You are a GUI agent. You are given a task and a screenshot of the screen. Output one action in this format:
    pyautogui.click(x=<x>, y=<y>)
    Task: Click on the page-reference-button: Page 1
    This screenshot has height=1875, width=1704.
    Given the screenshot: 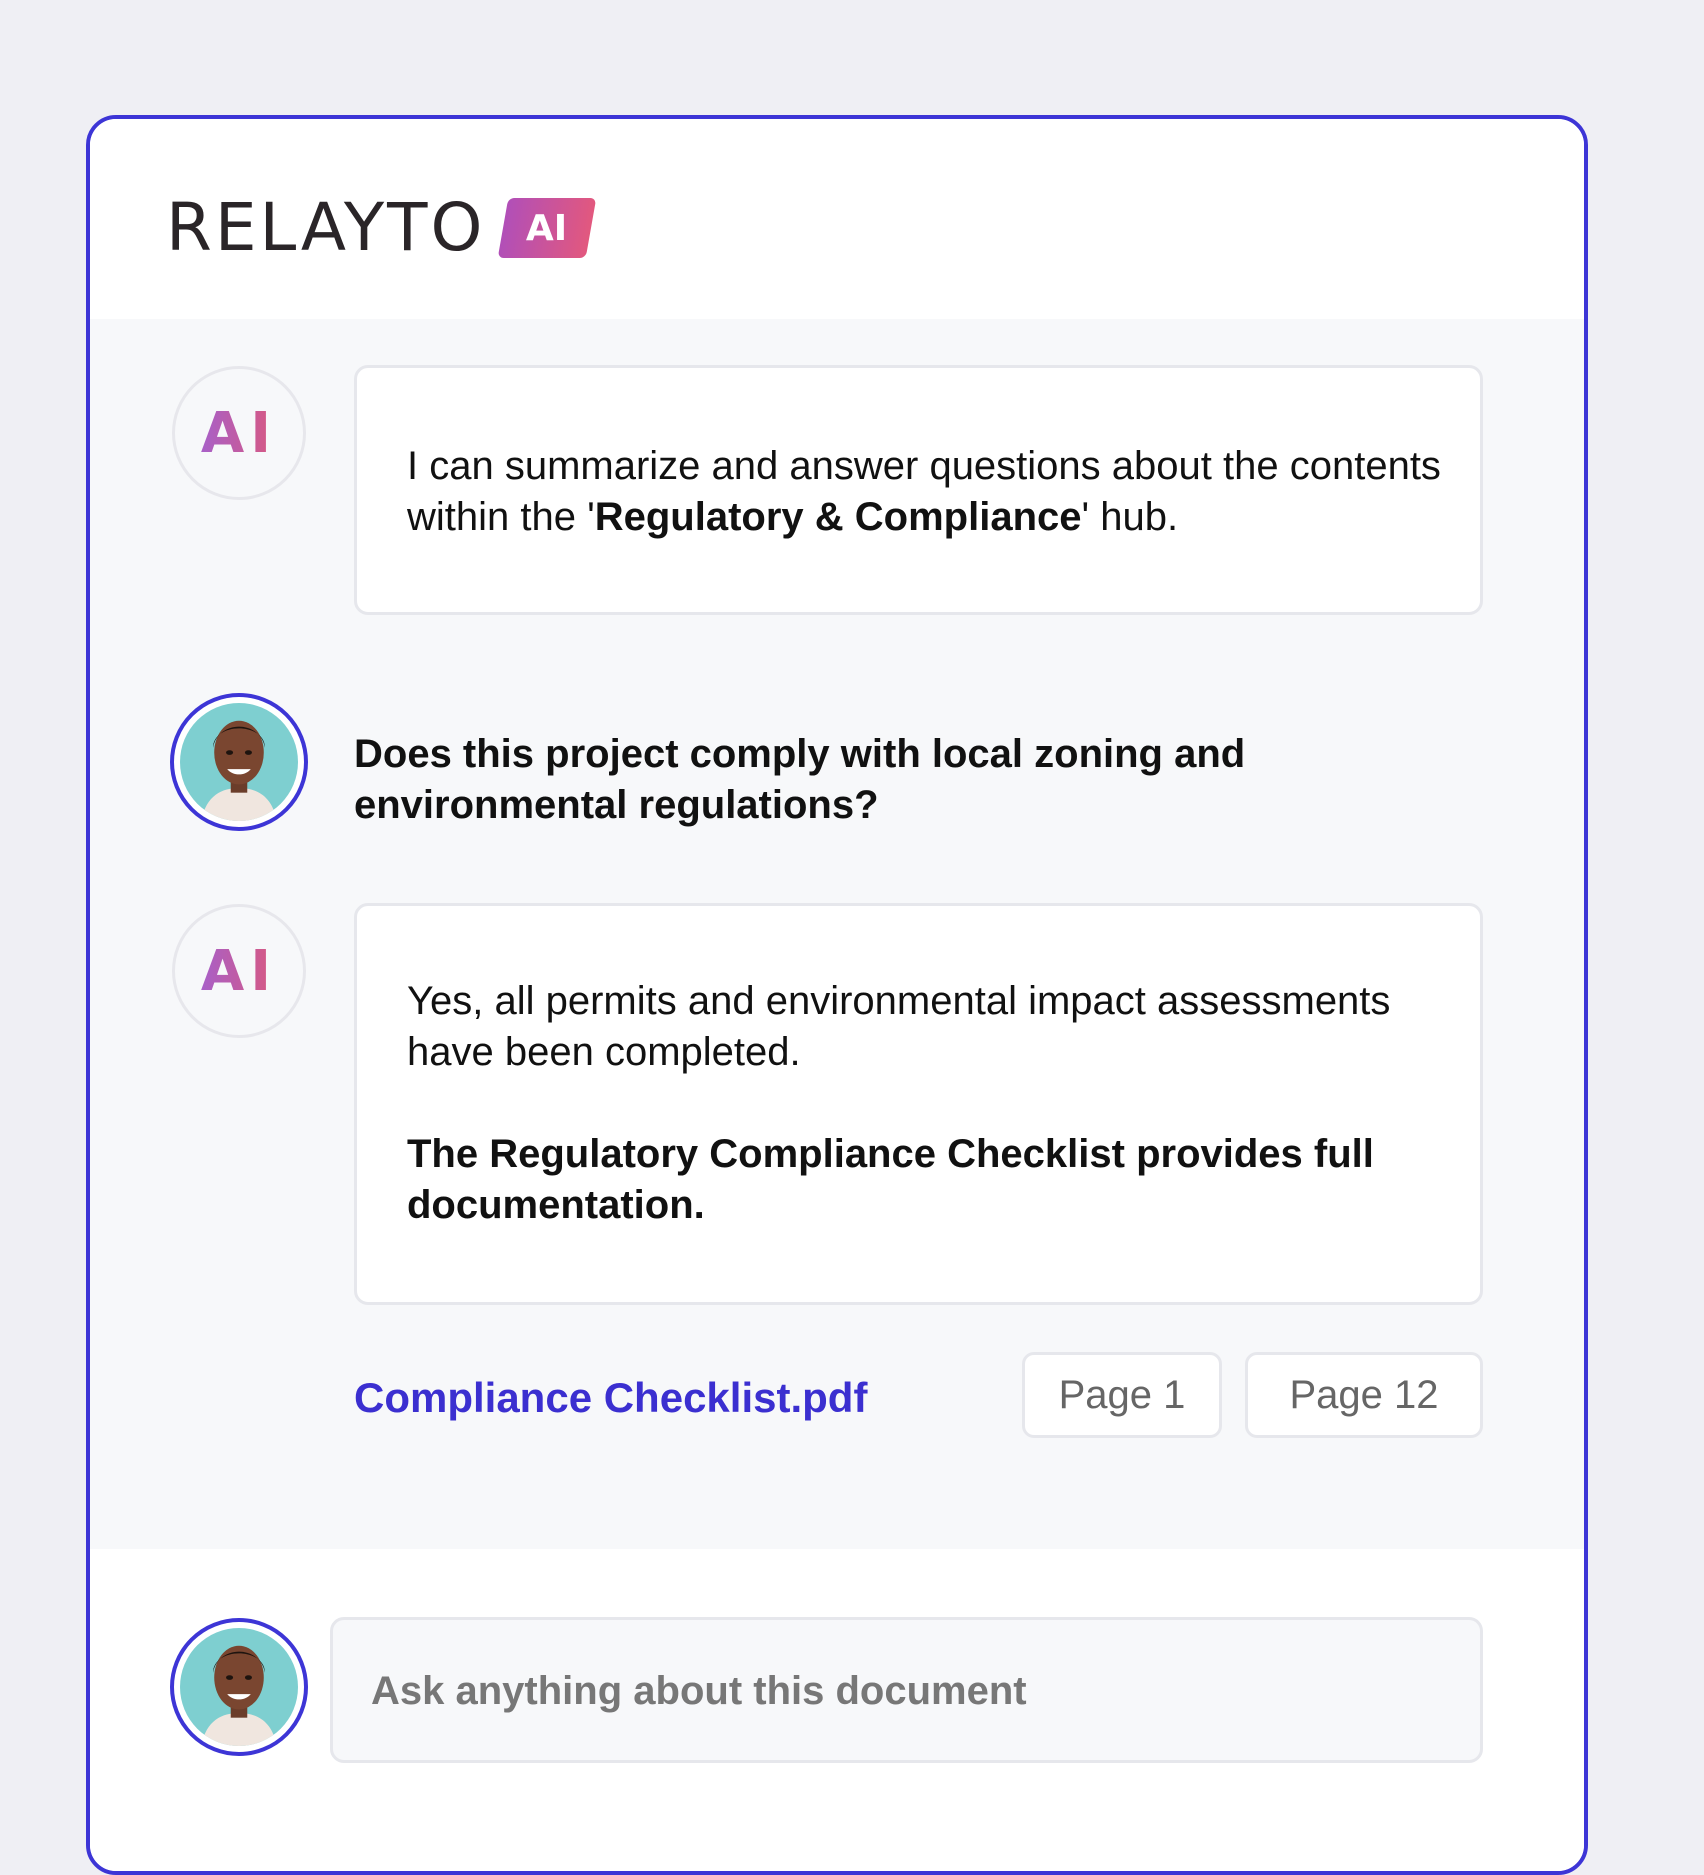 What is the action you would take?
    pyautogui.click(x=1122, y=1395)
    